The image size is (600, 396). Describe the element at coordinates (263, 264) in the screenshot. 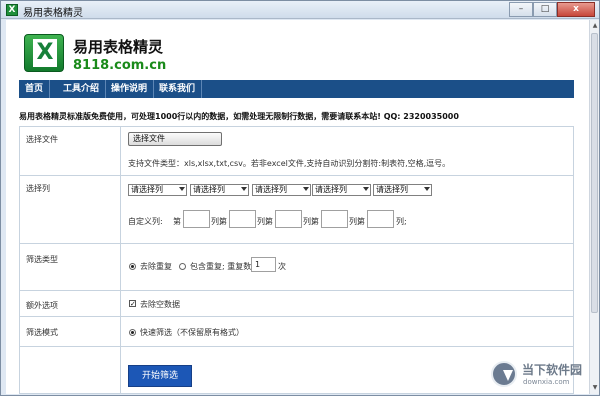

I see `repeat-count-input: 1` at that location.